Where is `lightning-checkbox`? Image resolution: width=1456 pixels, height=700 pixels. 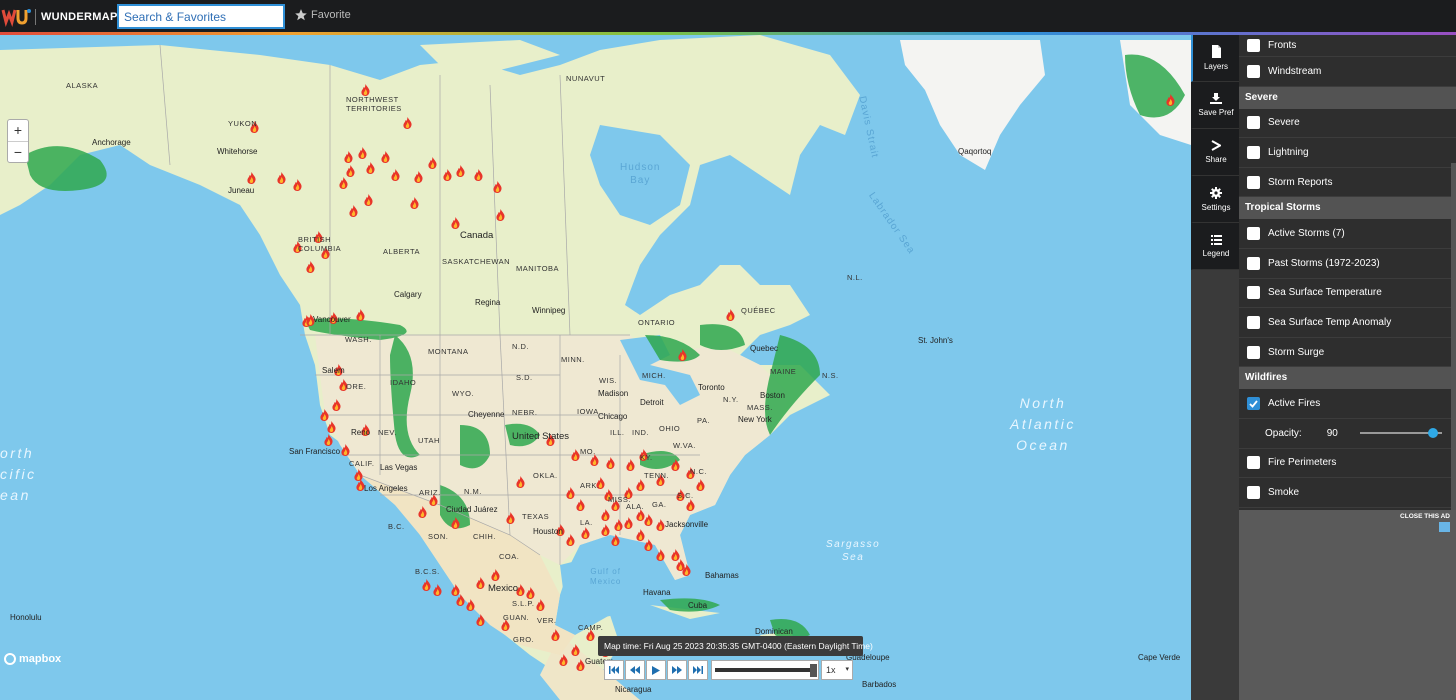 lightning-checkbox is located at coordinates (1253, 152).